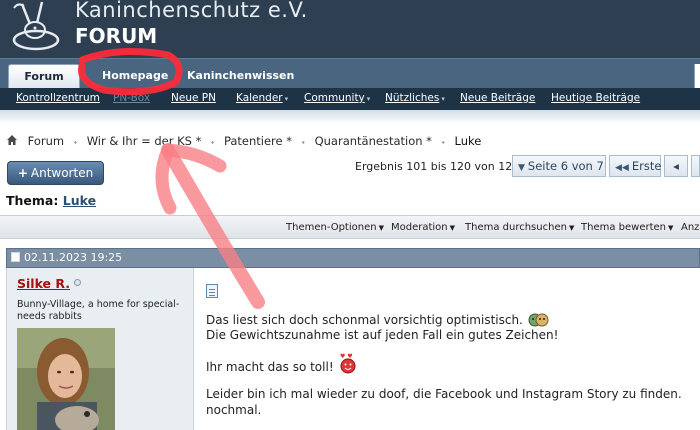  I want to click on breadcrumb-forum: Forum, so click(46, 141).